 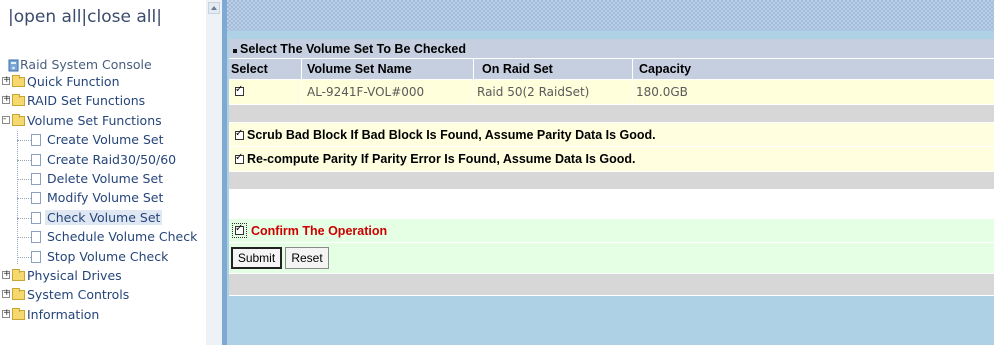 What do you see at coordinates (359, 69) in the screenshot?
I see `column-header-volume-set-name: Volume Set Name` at bounding box center [359, 69].